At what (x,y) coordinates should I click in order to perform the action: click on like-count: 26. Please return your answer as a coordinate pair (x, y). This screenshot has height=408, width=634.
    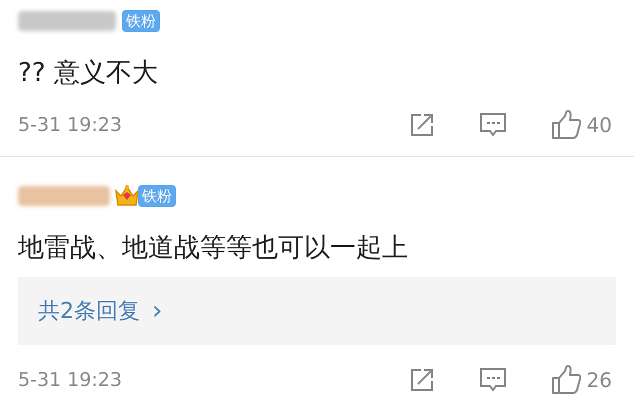
    Looking at the image, I should click on (599, 380).